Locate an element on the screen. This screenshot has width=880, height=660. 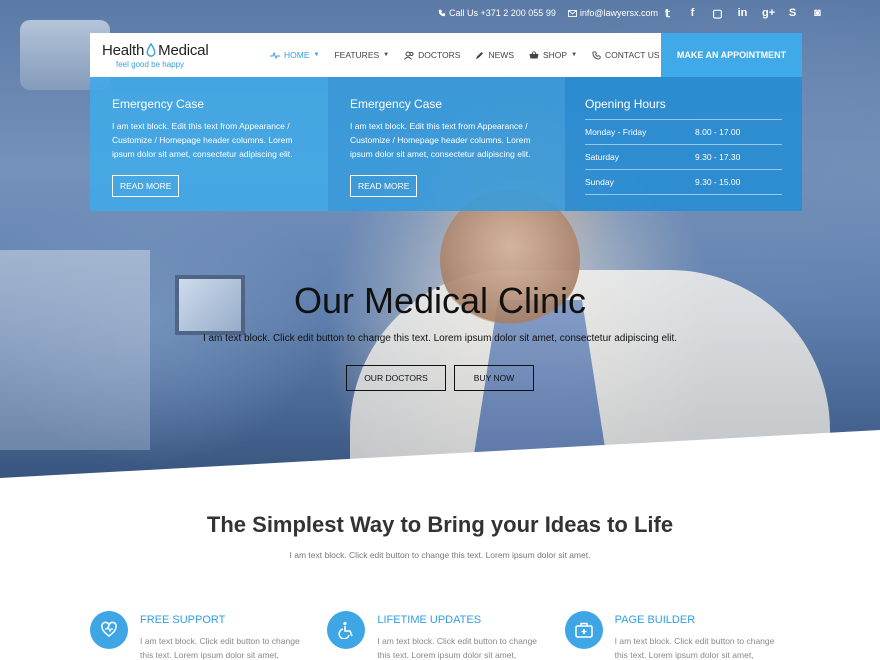
logo-title-part2: Medical is located at coordinates (183, 50).